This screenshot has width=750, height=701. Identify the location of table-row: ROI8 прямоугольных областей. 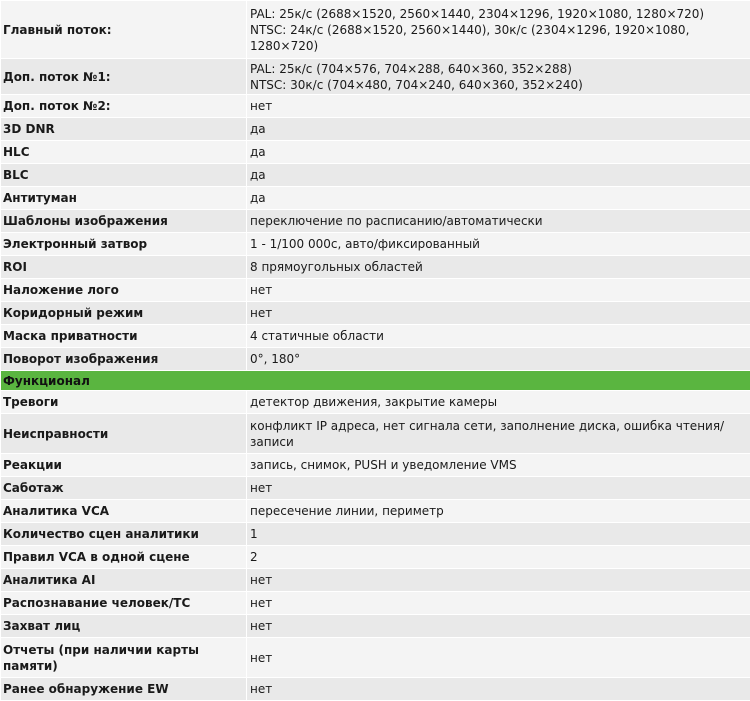
(375, 267).